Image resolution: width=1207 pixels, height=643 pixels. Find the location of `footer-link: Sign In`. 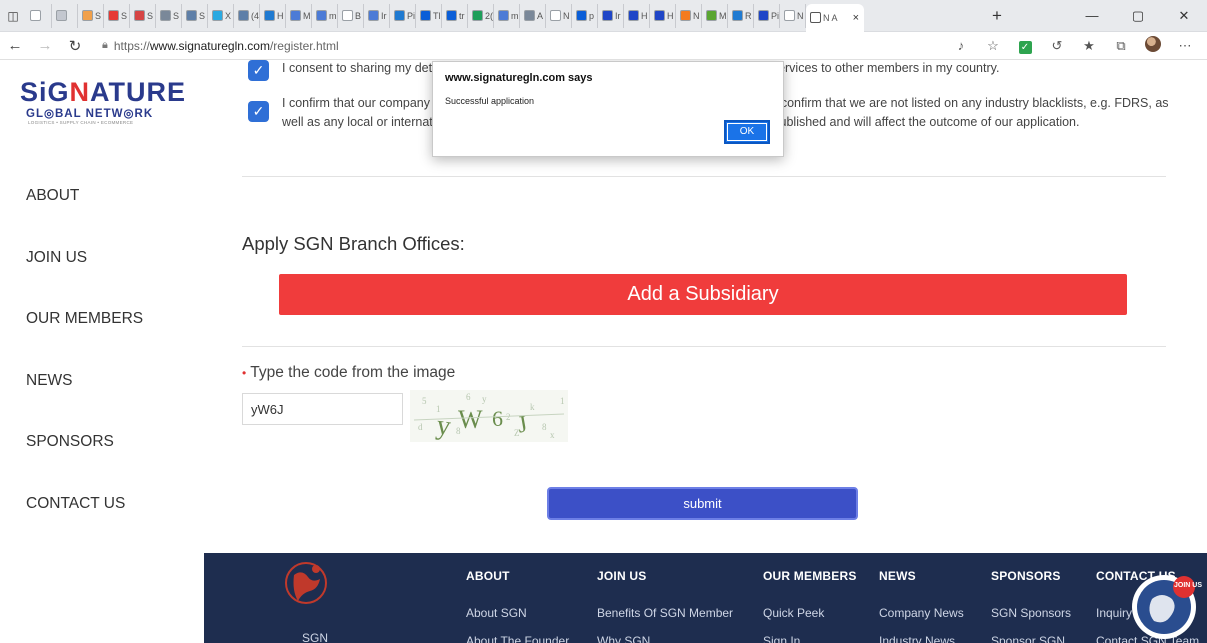

footer-link: Sign In is located at coordinates (810, 638).